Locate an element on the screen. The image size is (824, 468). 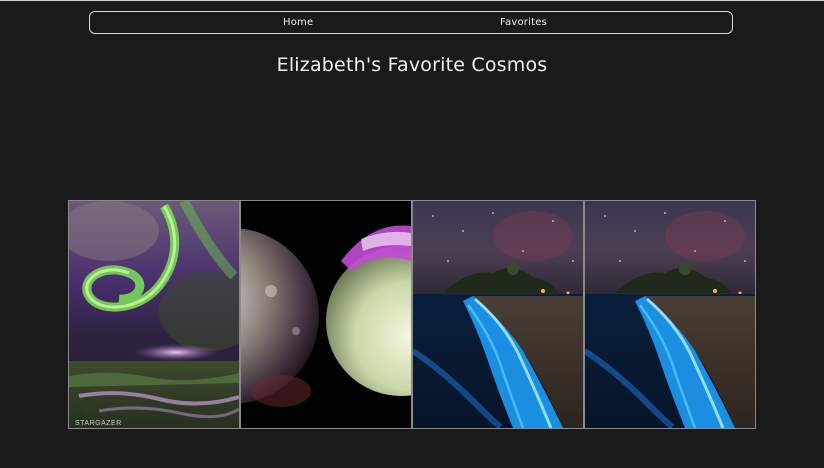
gallery-image-planets is located at coordinates (326, 314).